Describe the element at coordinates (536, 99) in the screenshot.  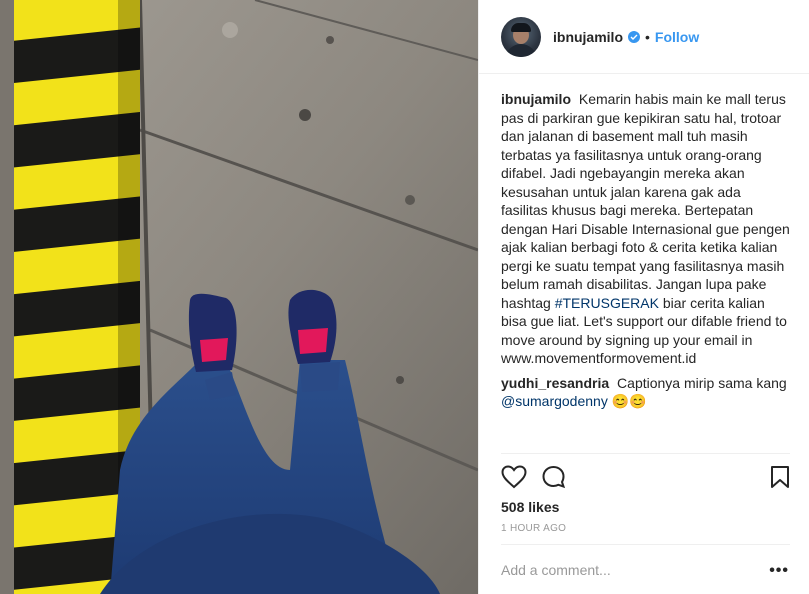
I see `caption-username: ibnujamilo` at that location.